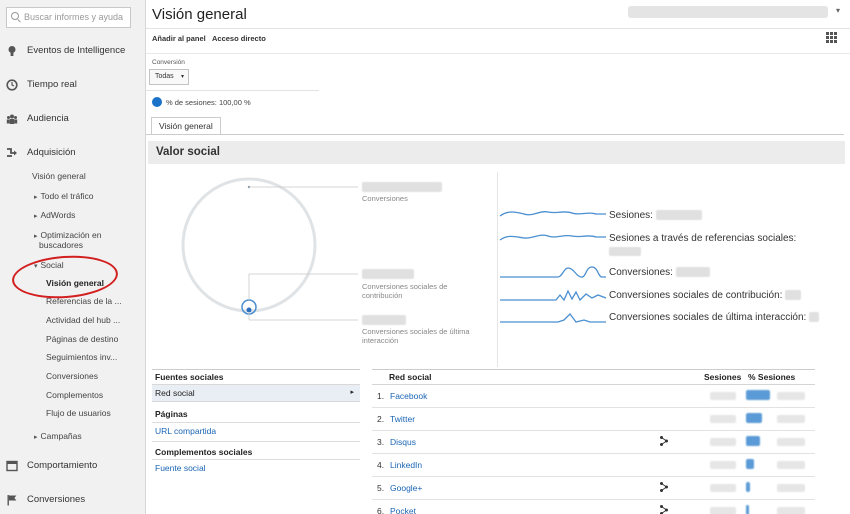 The image size is (850, 514). What do you see at coordinates (552, 213) in the screenshot?
I see `sessions-sparkline` at bounding box center [552, 213].